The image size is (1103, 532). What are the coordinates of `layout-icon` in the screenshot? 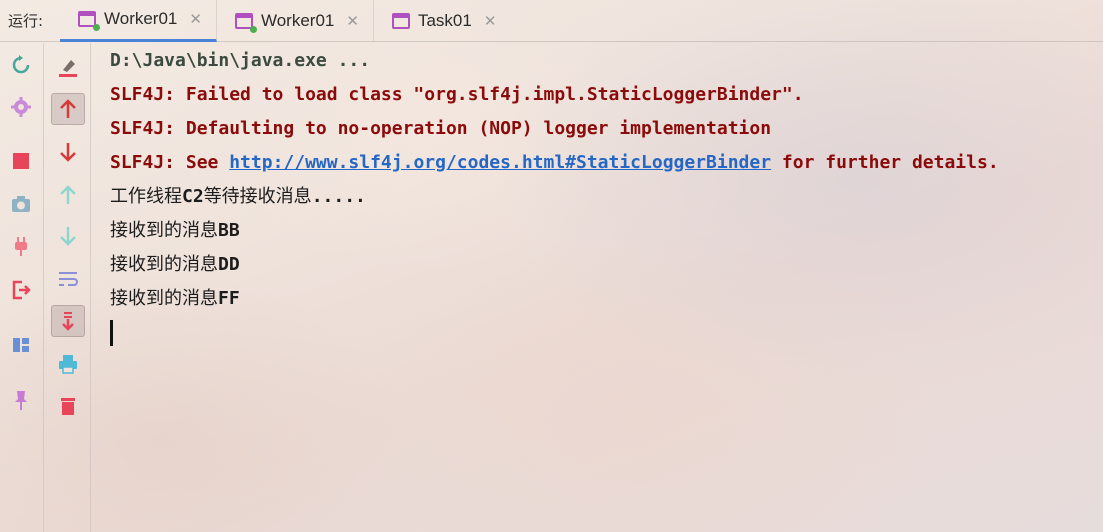 It's located at (21, 345).